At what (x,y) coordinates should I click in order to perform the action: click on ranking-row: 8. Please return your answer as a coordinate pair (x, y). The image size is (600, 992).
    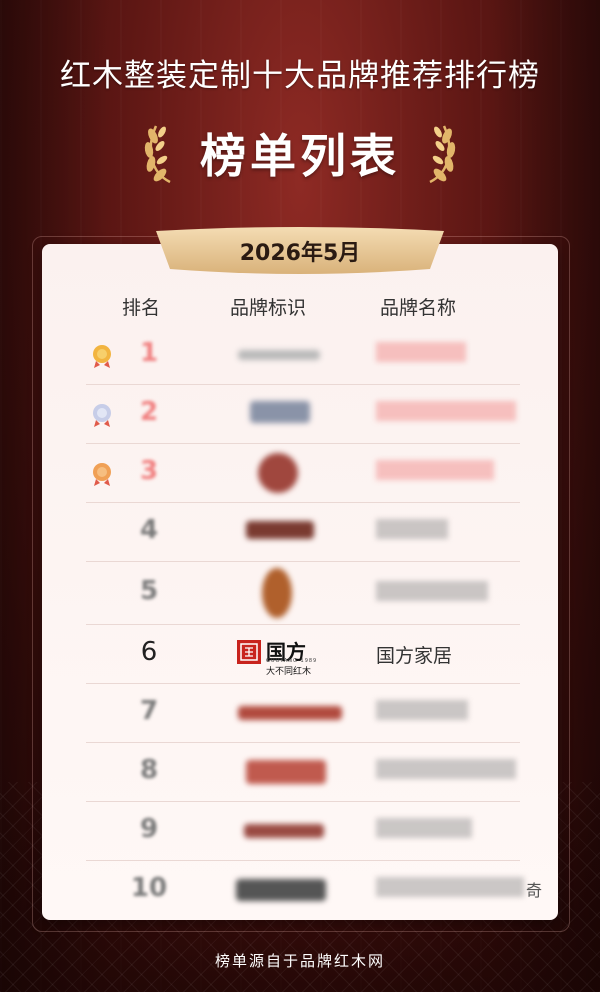
    Looking at the image, I should click on (303, 772).